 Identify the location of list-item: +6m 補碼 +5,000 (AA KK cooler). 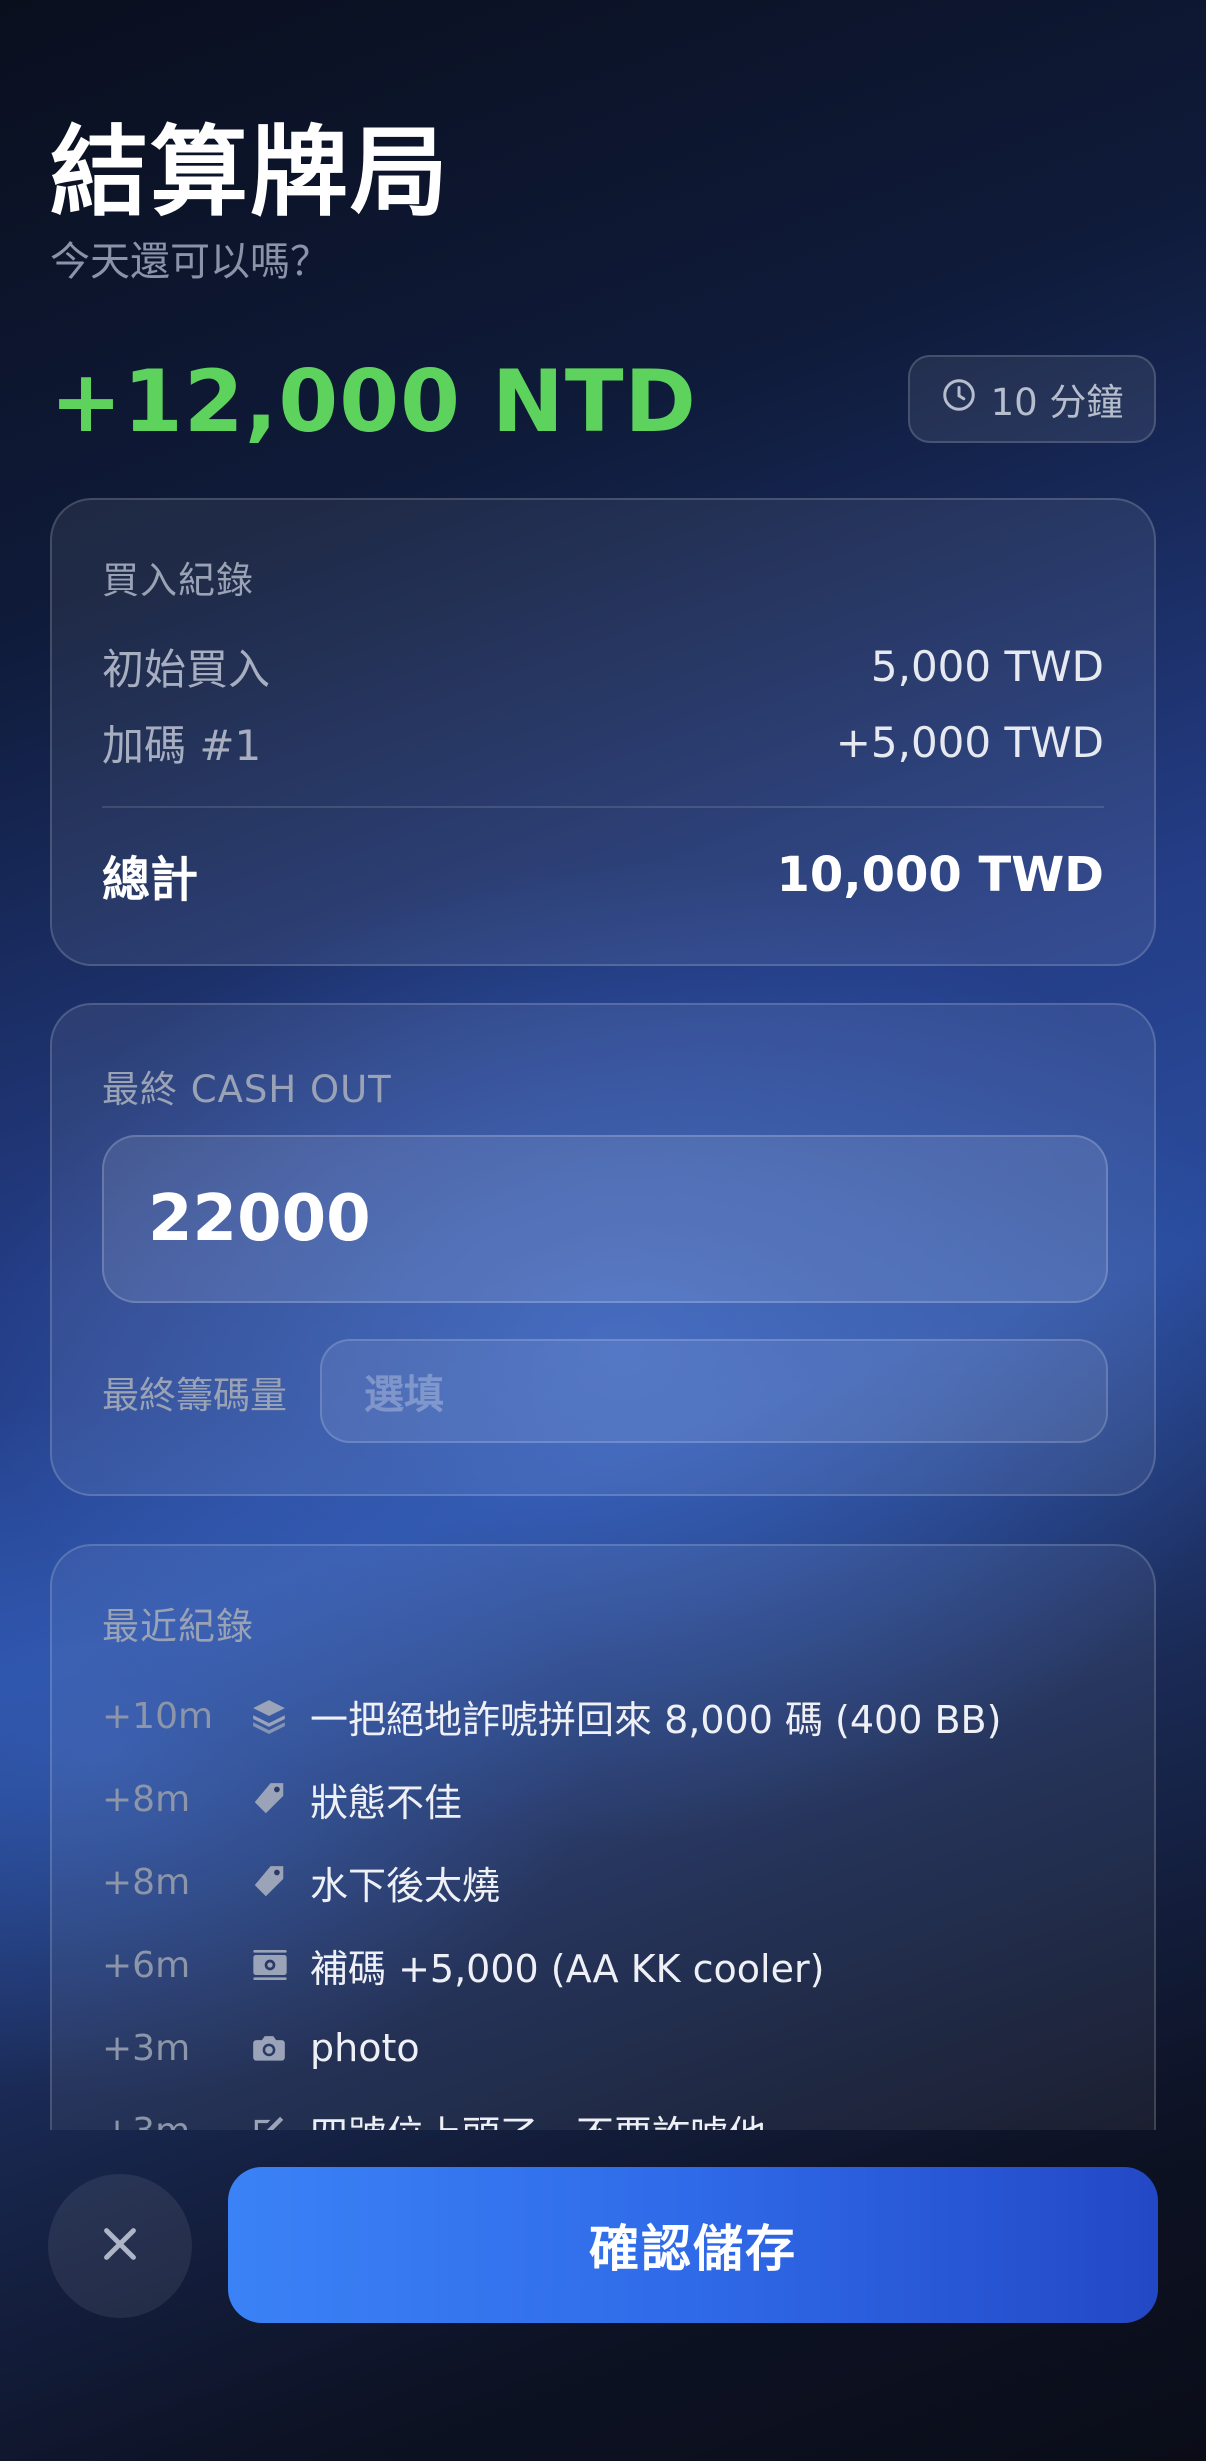
(613, 1965).